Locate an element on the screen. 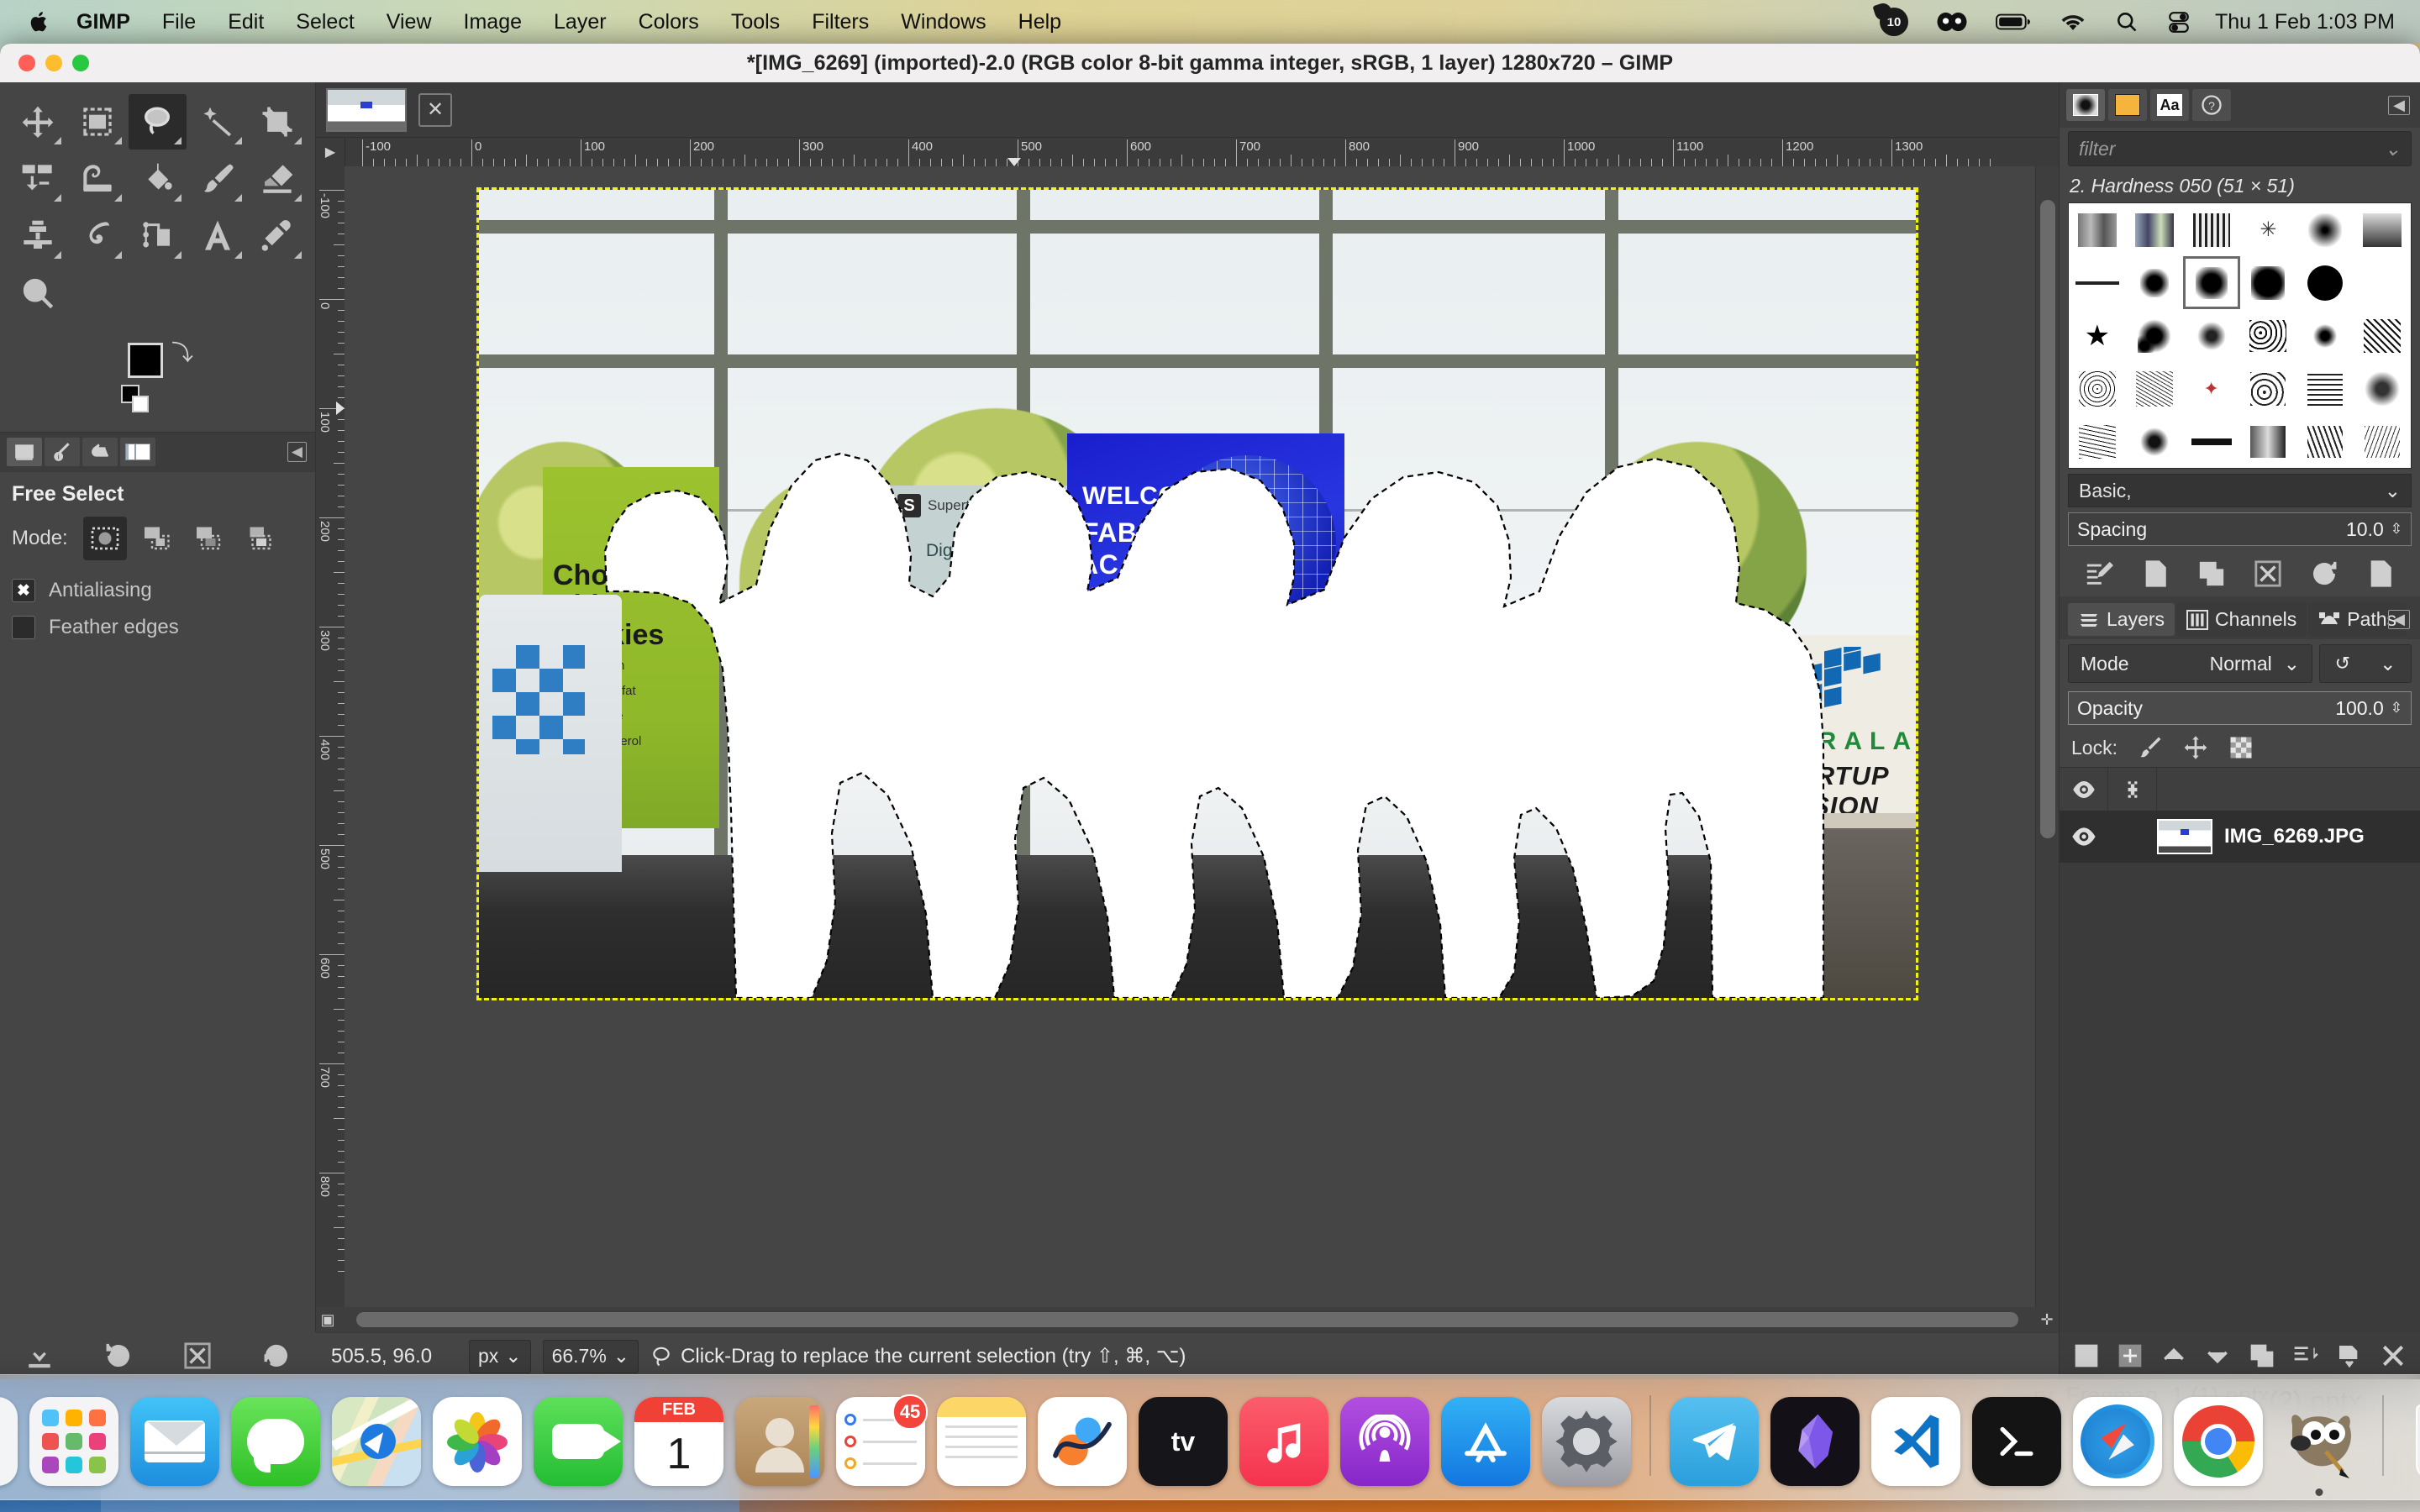 The image size is (2420, 1512). open-brush-icon is located at coordinates (2381, 573).